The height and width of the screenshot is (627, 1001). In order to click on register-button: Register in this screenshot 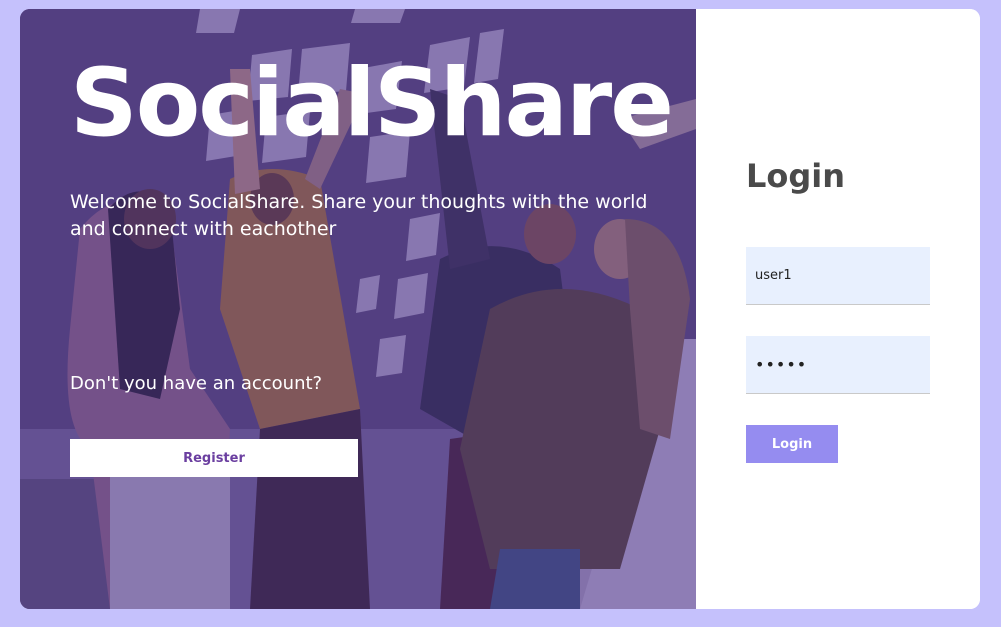, I will do `click(214, 458)`.